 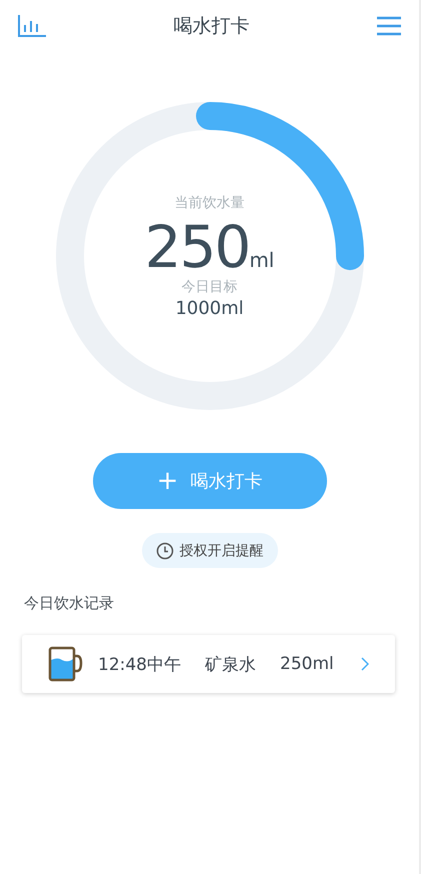 What do you see at coordinates (365, 664) in the screenshot?
I see `chevron-right-icon` at bounding box center [365, 664].